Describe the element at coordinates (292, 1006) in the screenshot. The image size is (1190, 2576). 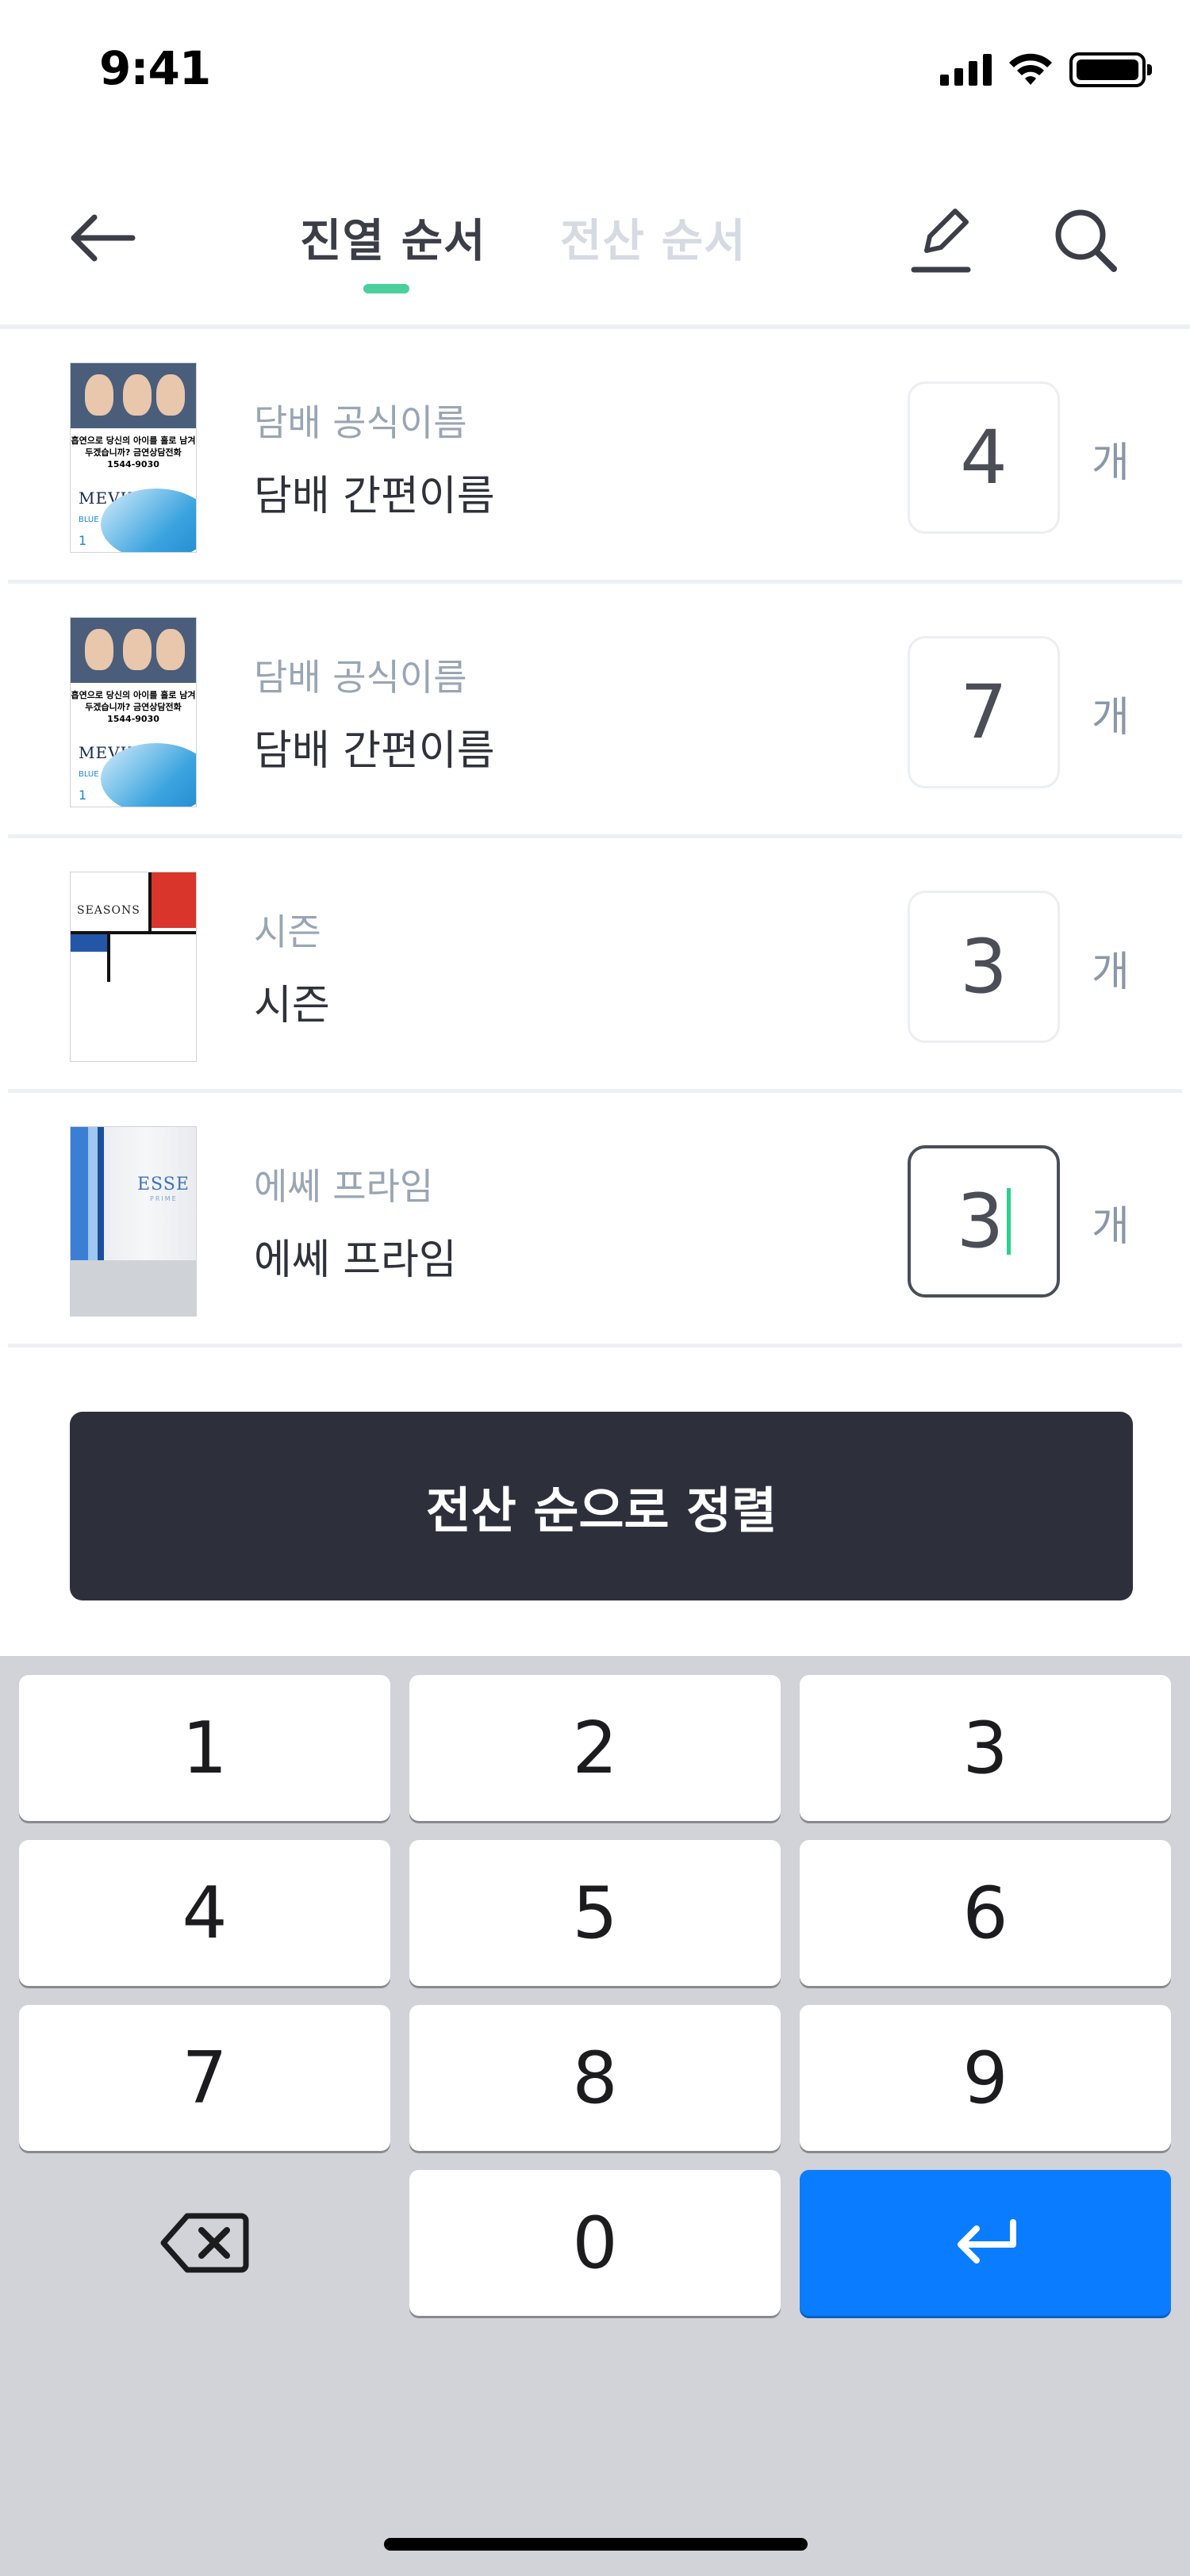
I see `short-name: 시즌` at that location.